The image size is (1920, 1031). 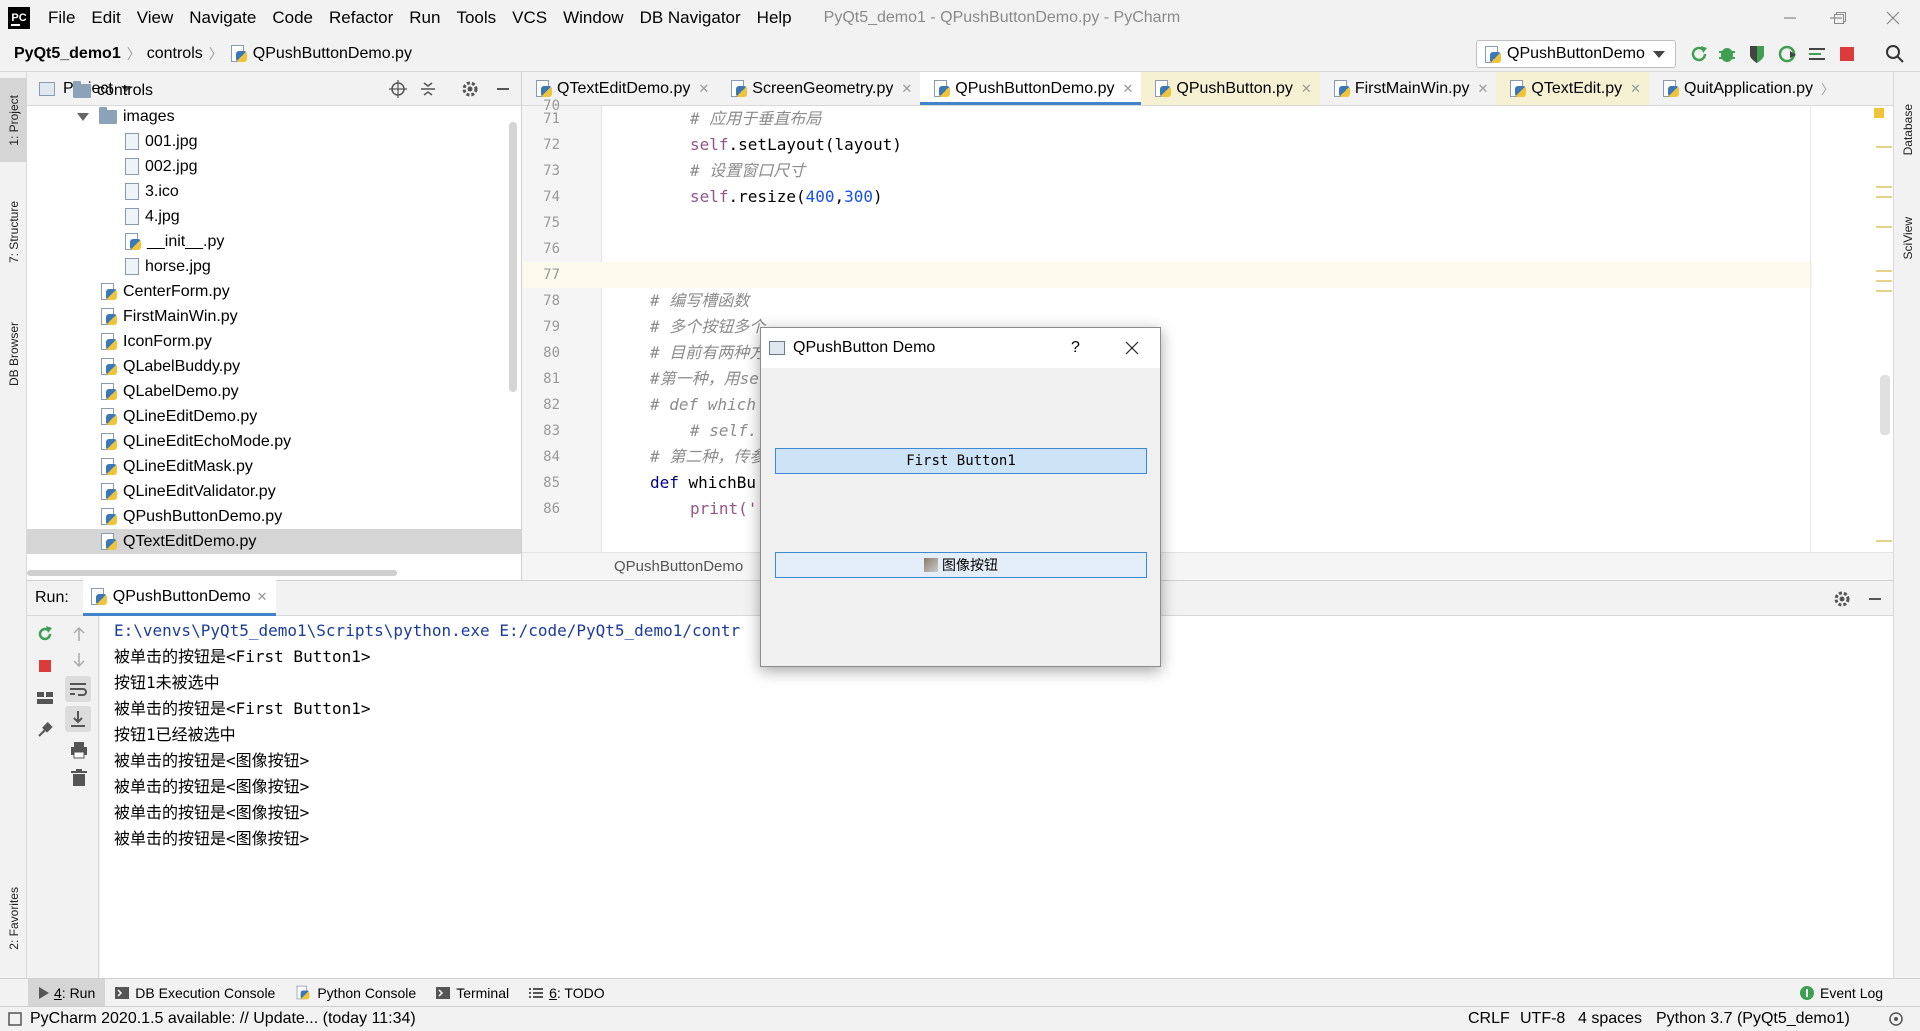 What do you see at coordinates (267, 316) in the screenshot?
I see `tree-item-file: FirstMainWin.py` at bounding box center [267, 316].